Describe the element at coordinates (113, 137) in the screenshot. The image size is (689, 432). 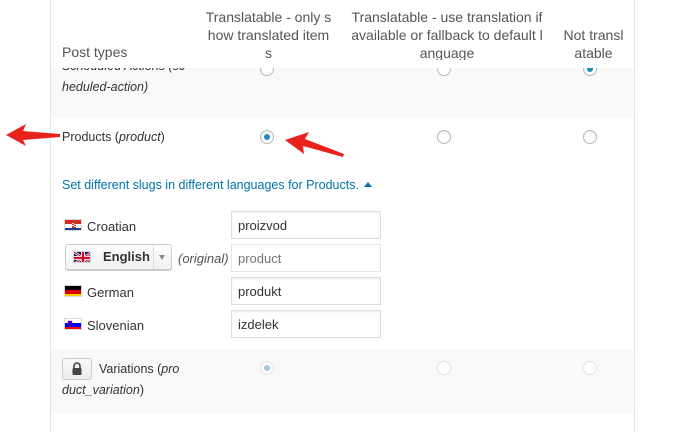
I see `products-label: Products (product)` at that location.